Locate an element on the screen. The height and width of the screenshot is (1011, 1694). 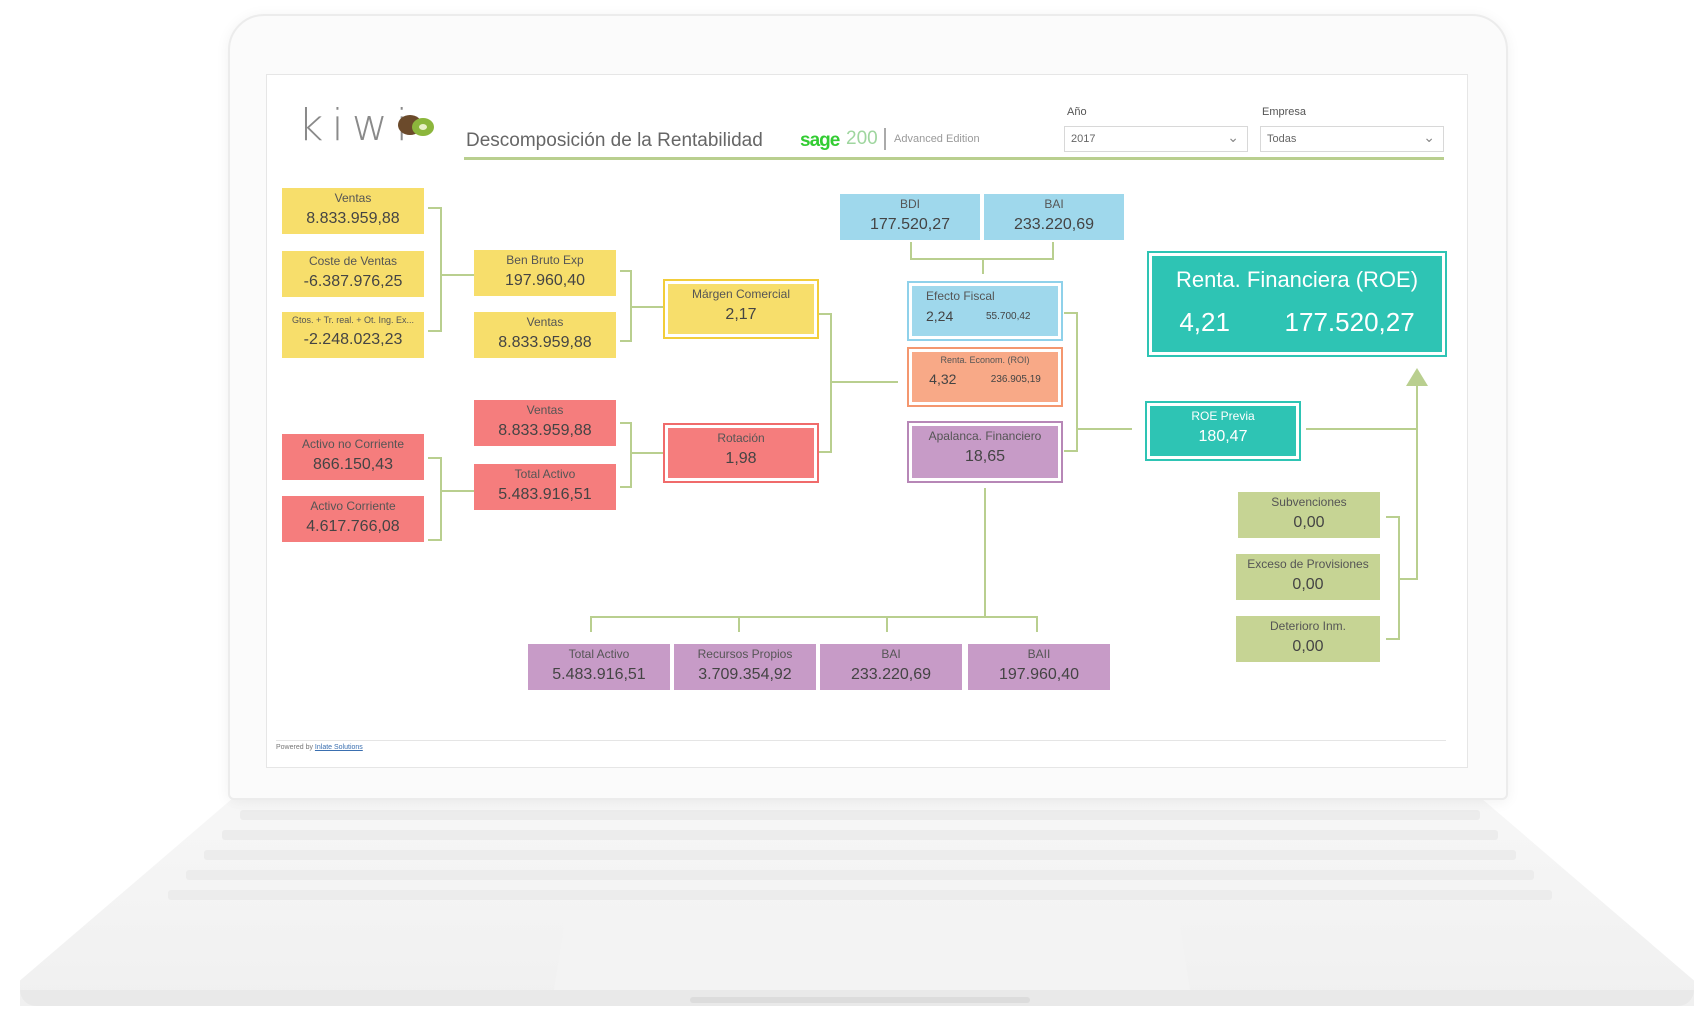
kpi-activo-no-corriente: Activo no Corriente 866.150,43 is located at coordinates (353, 457).